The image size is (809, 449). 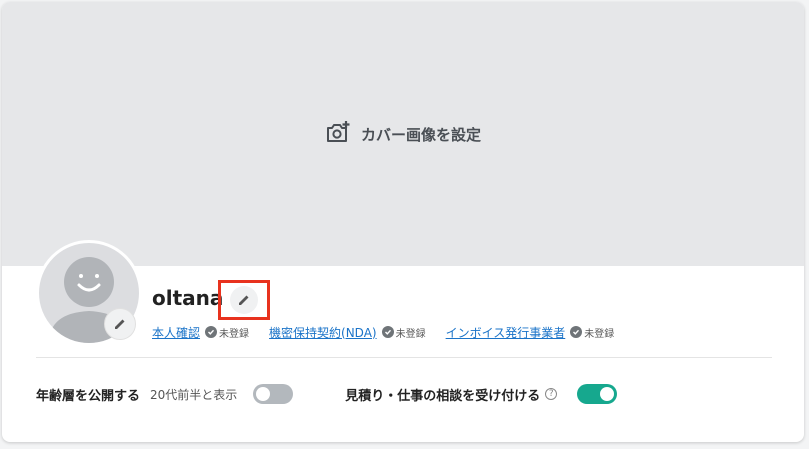 What do you see at coordinates (188, 298) in the screenshot?
I see `username: oltana` at bounding box center [188, 298].